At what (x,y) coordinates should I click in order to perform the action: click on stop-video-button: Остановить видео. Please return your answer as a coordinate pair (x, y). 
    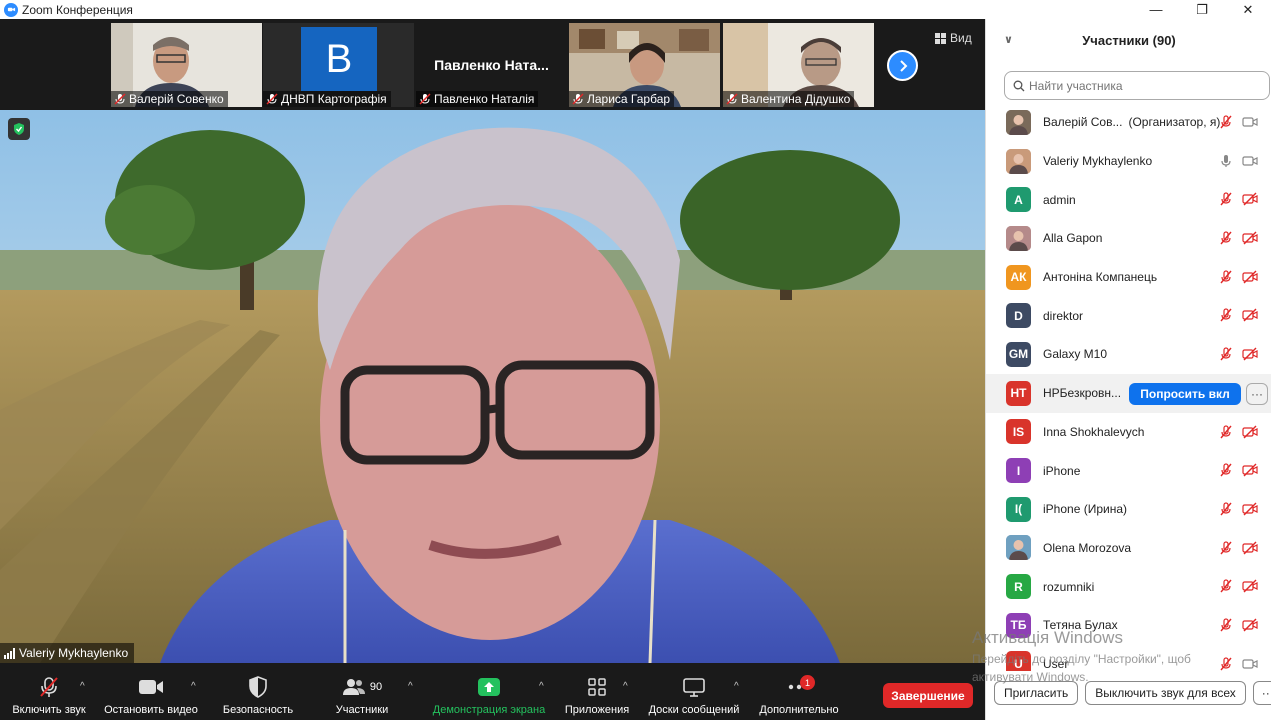
    Looking at the image, I should click on (151, 691).